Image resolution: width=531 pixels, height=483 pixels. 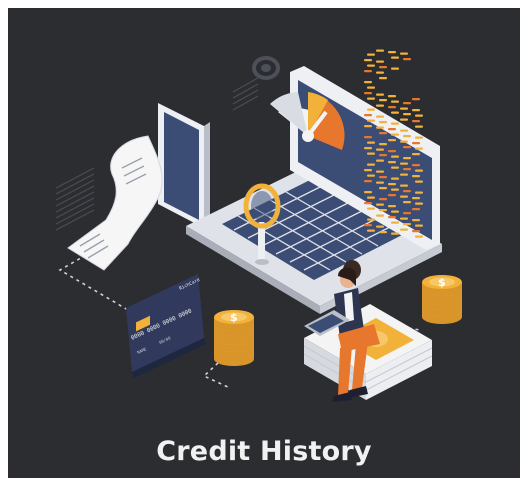 I want to click on coin-stack-right: $, so click(x=442, y=299).